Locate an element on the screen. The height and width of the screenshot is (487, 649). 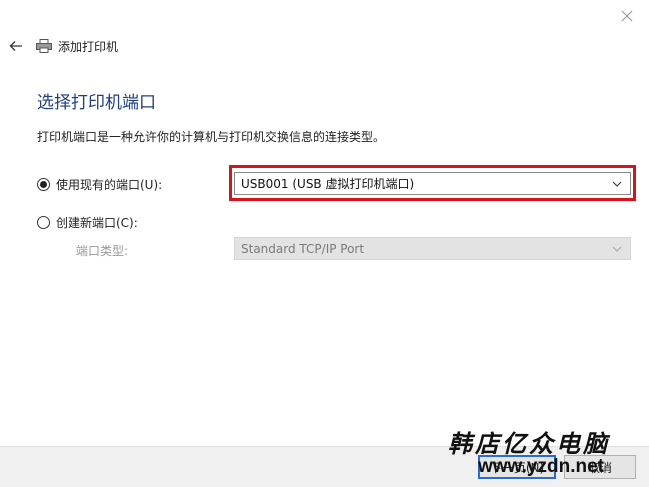
header-title: 添加打印机 is located at coordinates (88, 46).